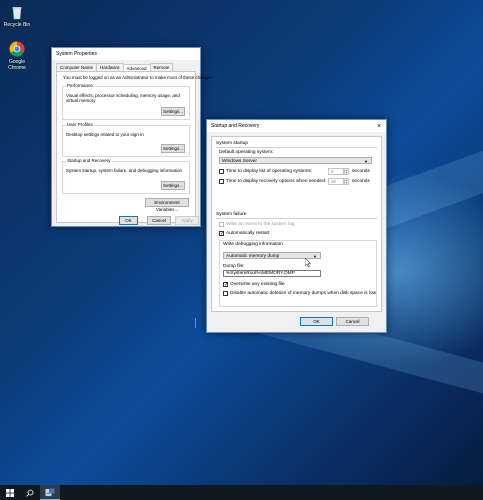  What do you see at coordinates (76, 54) in the screenshot?
I see `window-title: System Properties` at bounding box center [76, 54].